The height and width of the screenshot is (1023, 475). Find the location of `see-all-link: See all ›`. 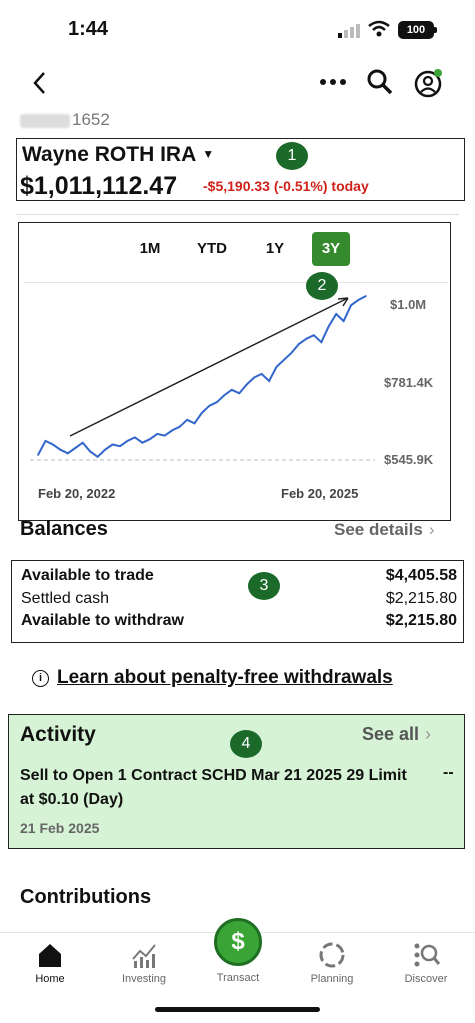

see-all-link: See all › is located at coordinates (396, 734).